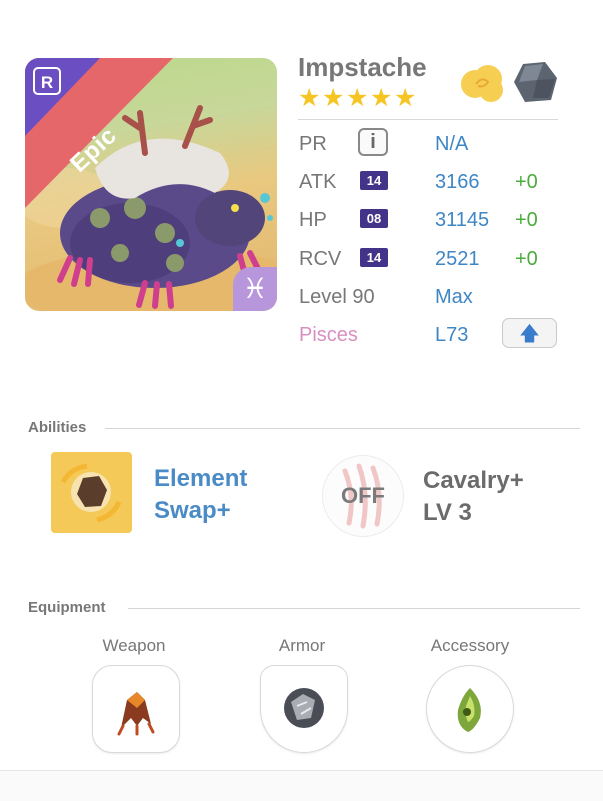 The image size is (603, 801). What do you see at coordinates (301, 785) in the screenshot?
I see `bottom-bar` at bounding box center [301, 785].